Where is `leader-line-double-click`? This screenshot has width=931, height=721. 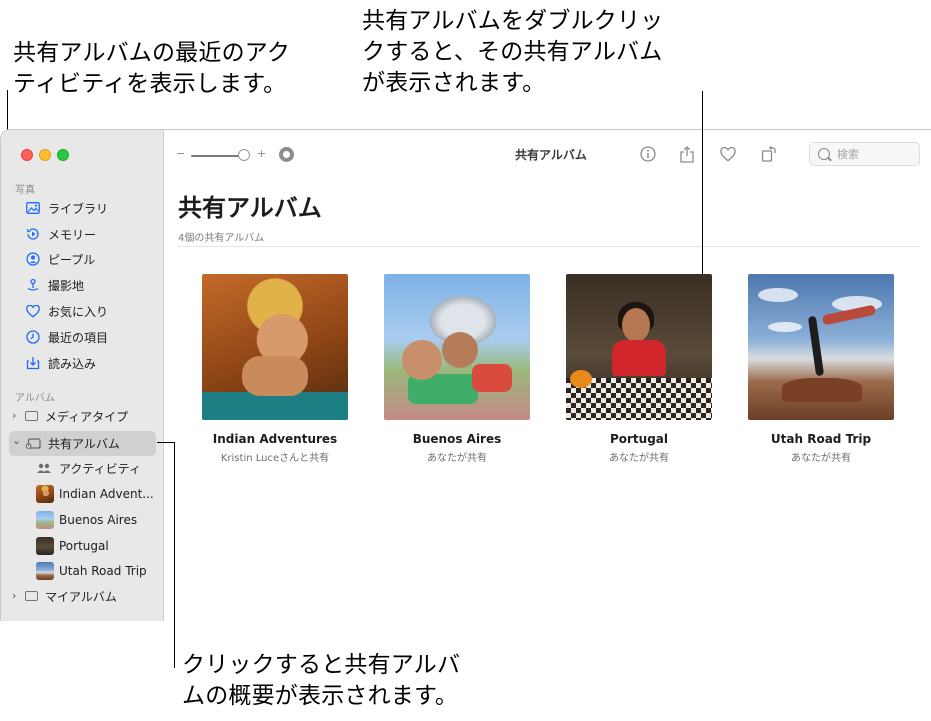 leader-line-double-click is located at coordinates (702, 183).